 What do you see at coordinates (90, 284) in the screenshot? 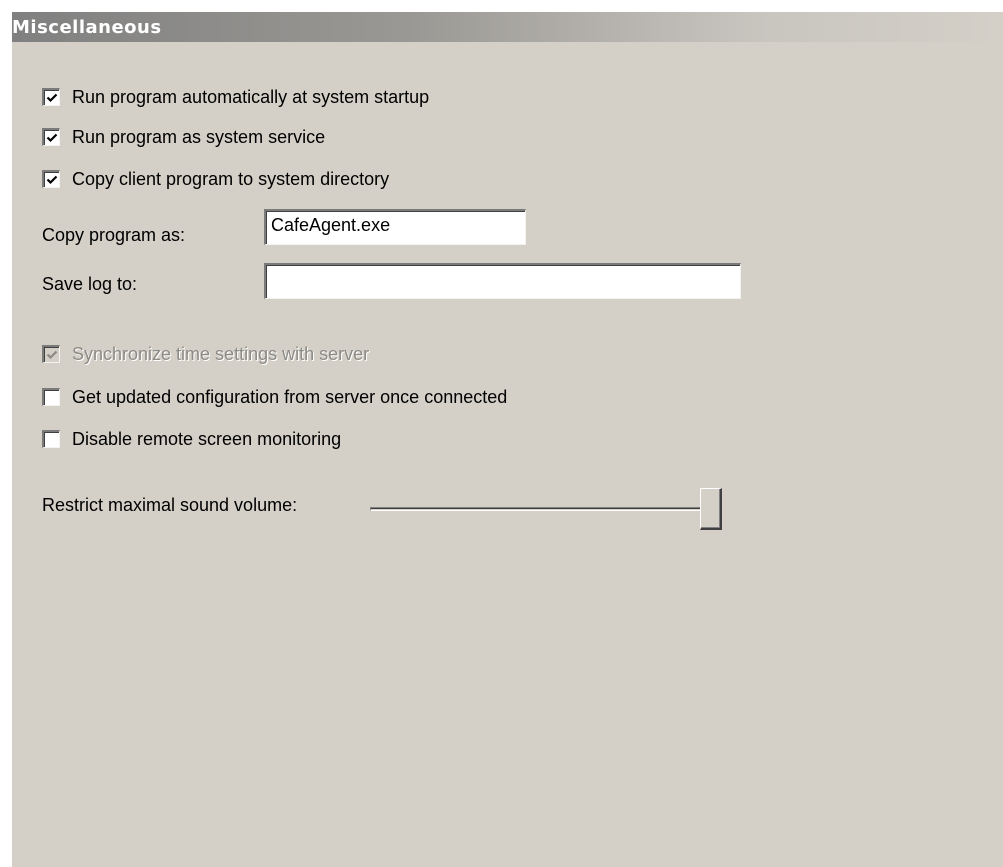
I see `save-log-to-label: Save log to:` at bounding box center [90, 284].